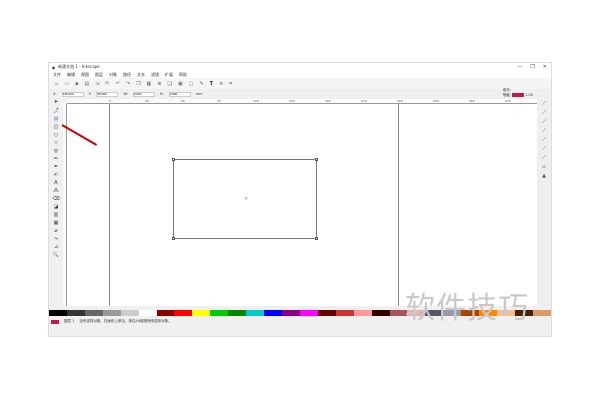 The image size is (600, 400). Describe the element at coordinates (127, 75) in the screenshot. I see `menu-path: 路径` at that location.